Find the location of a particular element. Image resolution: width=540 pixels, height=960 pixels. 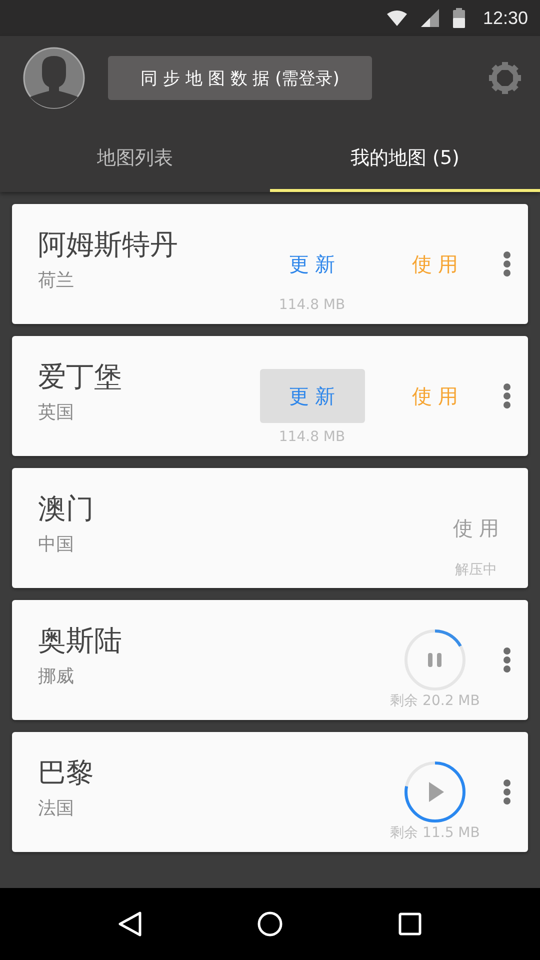

country-name: 荷兰 is located at coordinates (56, 281).